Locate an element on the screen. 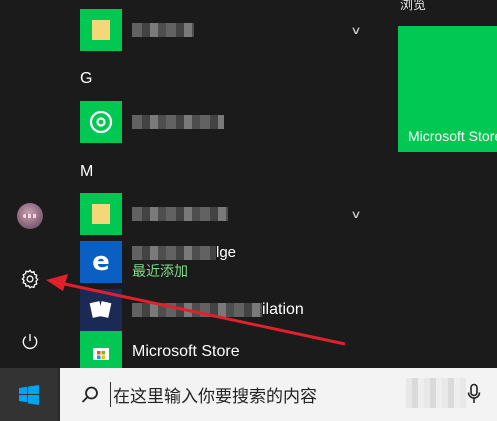  settings-button is located at coordinates (30, 279).